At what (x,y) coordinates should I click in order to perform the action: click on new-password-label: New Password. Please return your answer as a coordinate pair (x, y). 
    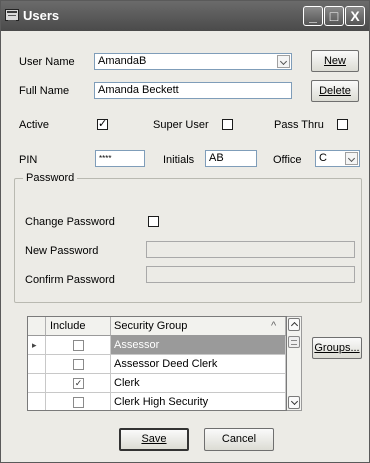
    Looking at the image, I should click on (62, 251).